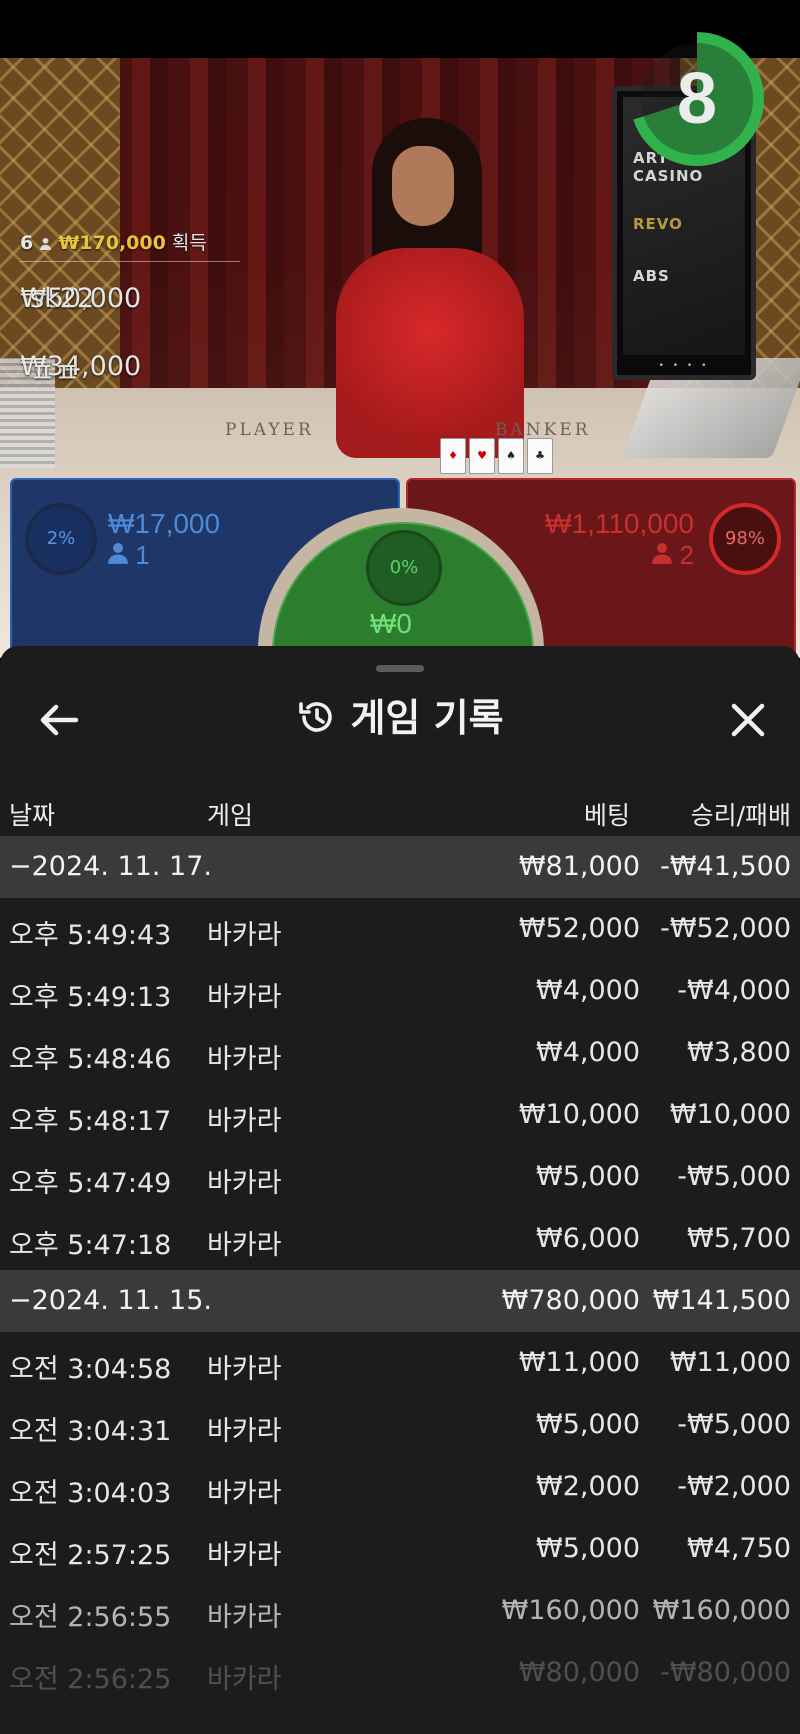  I want to click on player-bettors-count: 1, so click(142, 555).